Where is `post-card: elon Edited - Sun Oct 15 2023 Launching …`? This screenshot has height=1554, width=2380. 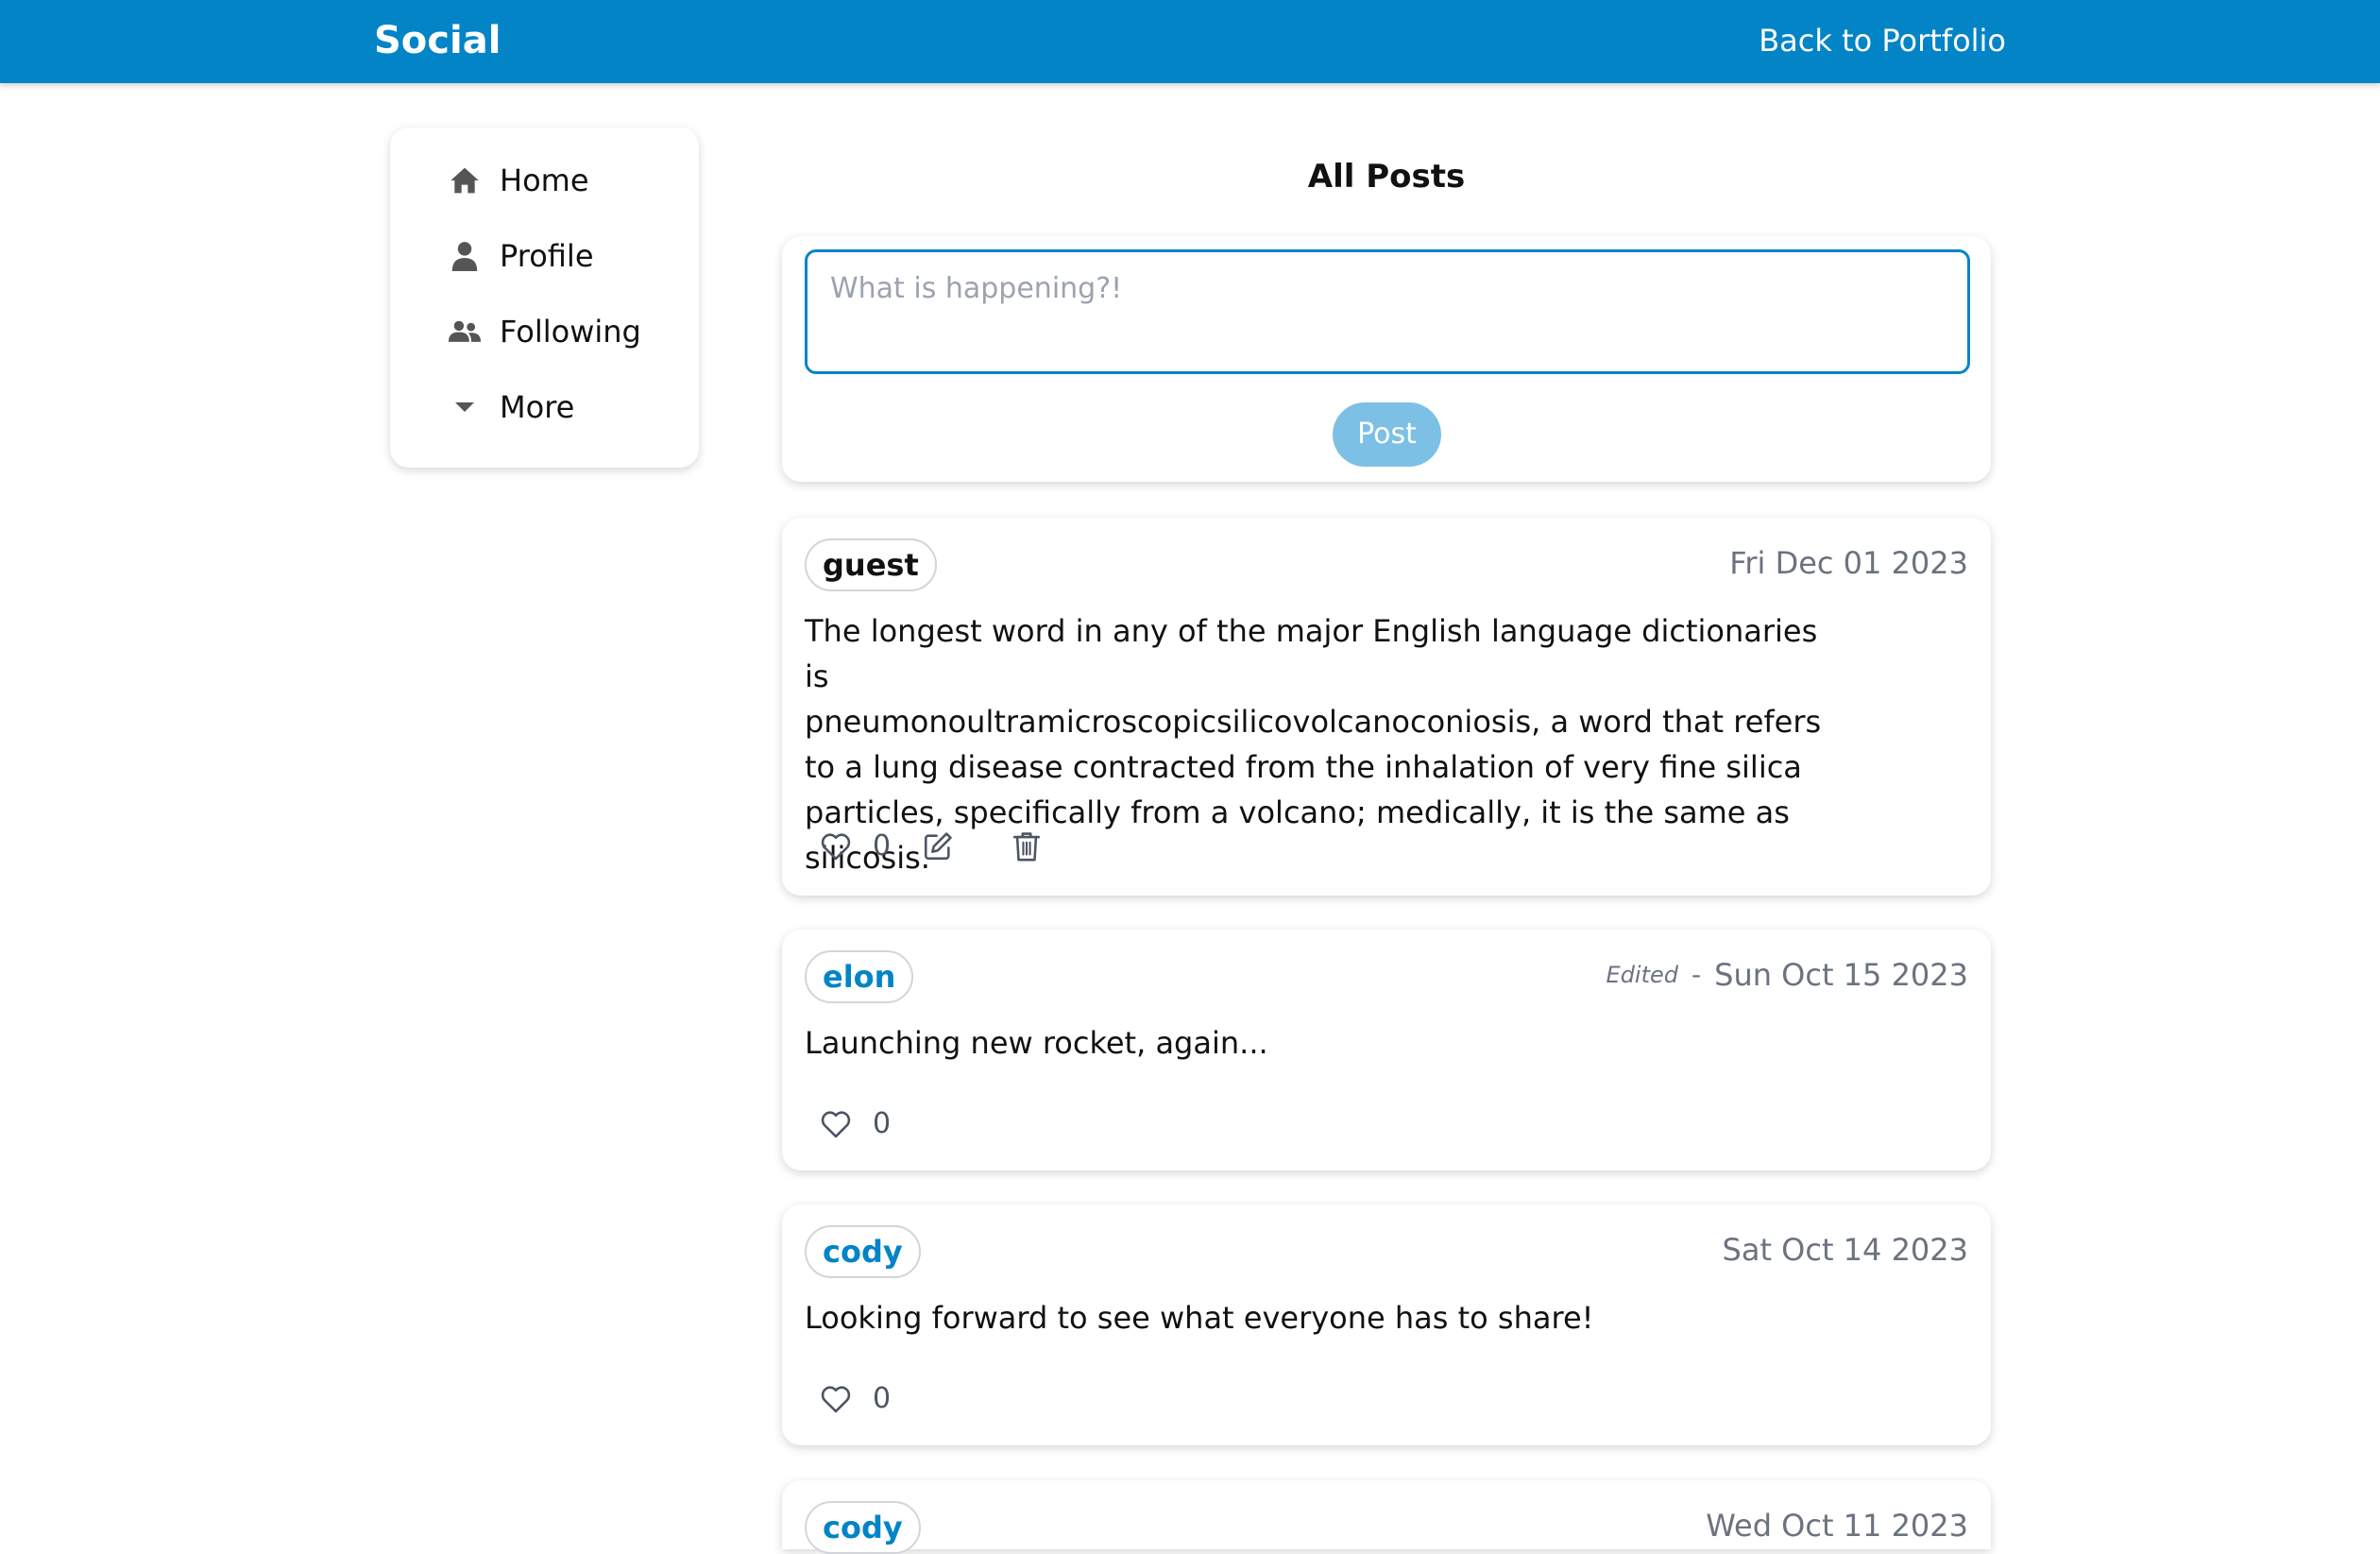
post-card: elon Edited - Sun Oct 15 2023 Launching … is located at coordinates (1386, 1050).